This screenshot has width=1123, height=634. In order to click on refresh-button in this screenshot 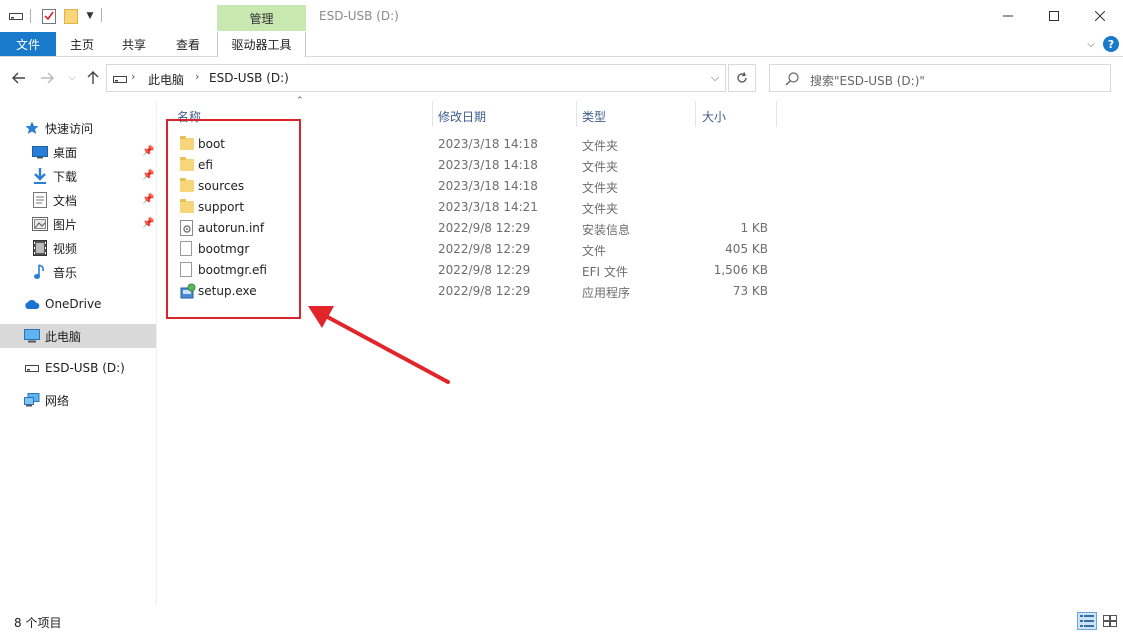, I will do `click(742, 78)`.